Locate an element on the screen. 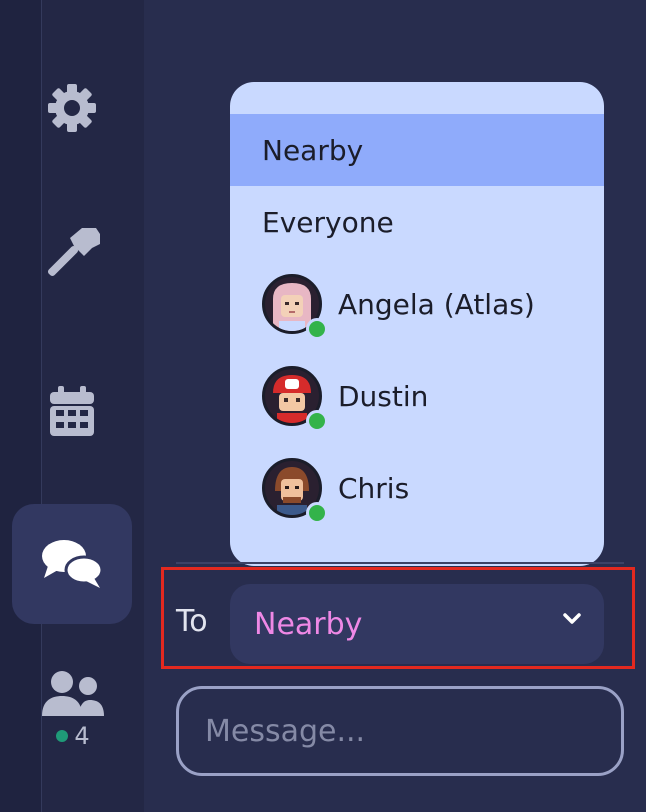 This screenshot has width=646, height=812. calendar-icon is located at coordinates (72, 411).